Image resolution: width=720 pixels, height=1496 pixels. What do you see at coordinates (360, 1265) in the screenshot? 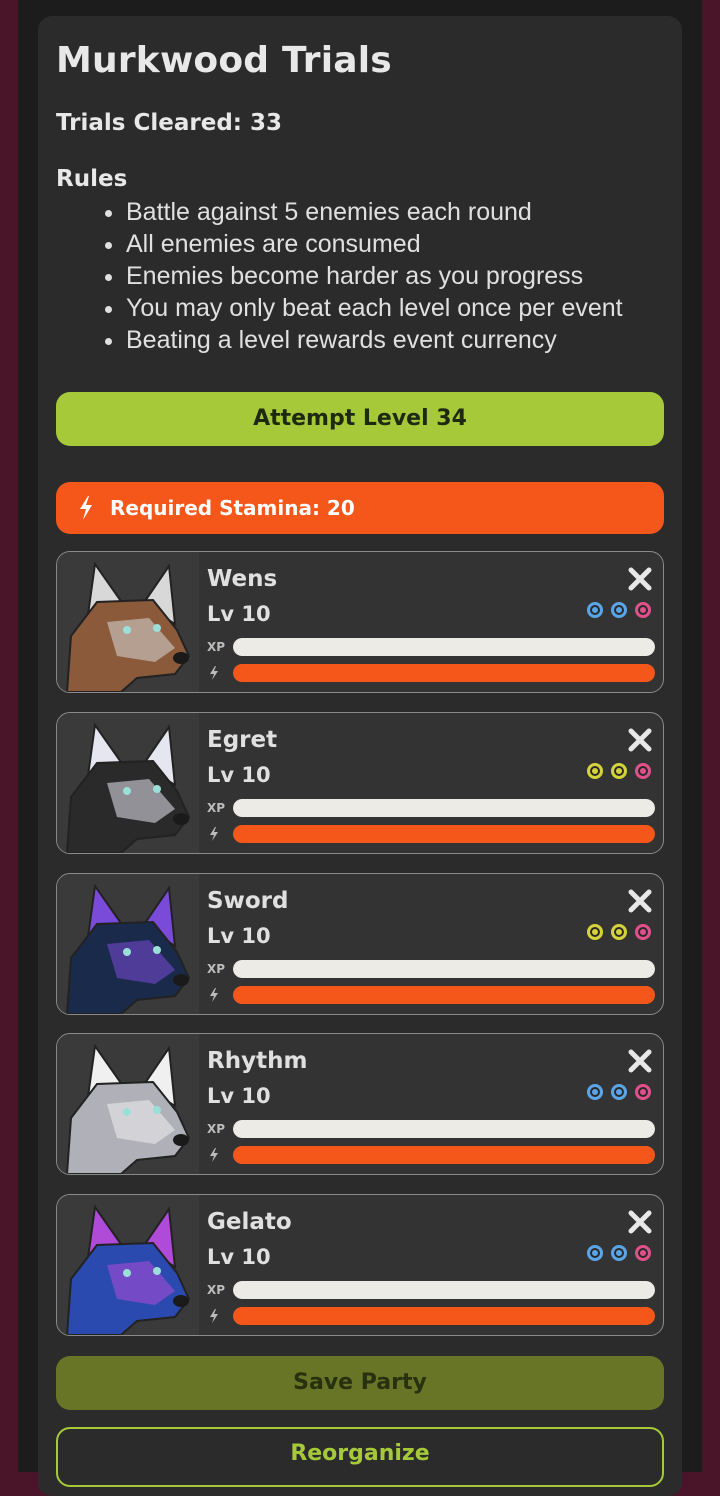
I see `party-member-card: Gelato Lv 10 XP` at bounding box center [360, 1265].